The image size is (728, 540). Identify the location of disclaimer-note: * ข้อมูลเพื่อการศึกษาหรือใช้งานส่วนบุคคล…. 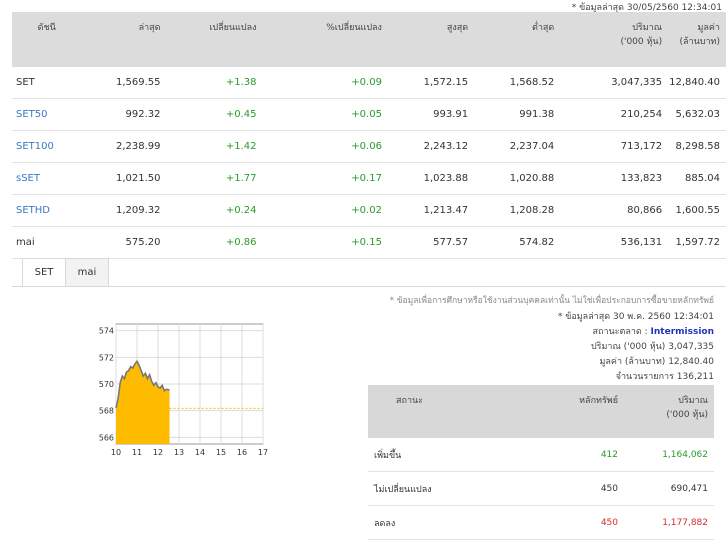
(551, 301).